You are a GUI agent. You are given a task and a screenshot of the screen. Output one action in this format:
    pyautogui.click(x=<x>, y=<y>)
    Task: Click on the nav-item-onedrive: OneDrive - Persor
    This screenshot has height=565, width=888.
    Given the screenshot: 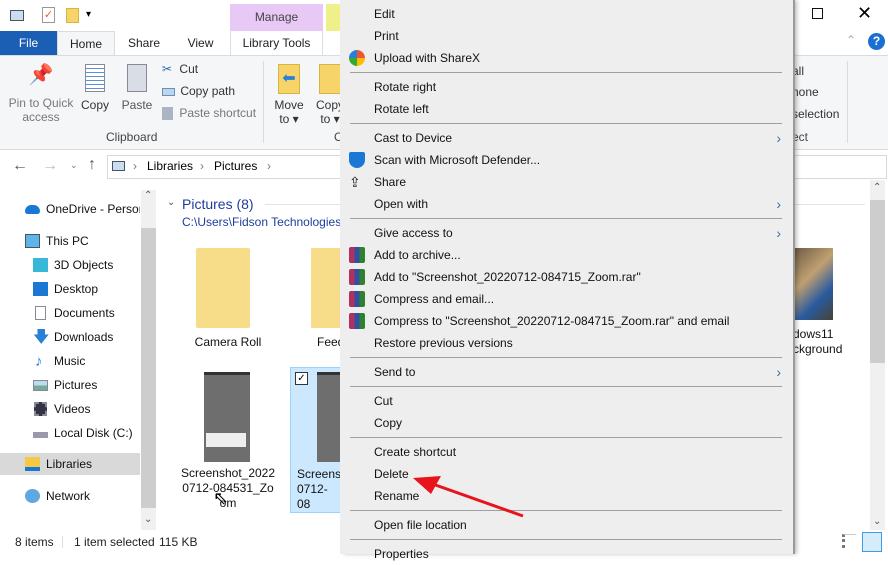 What is the action you would take?
    pyautogui.click(x=70, y=209)
    